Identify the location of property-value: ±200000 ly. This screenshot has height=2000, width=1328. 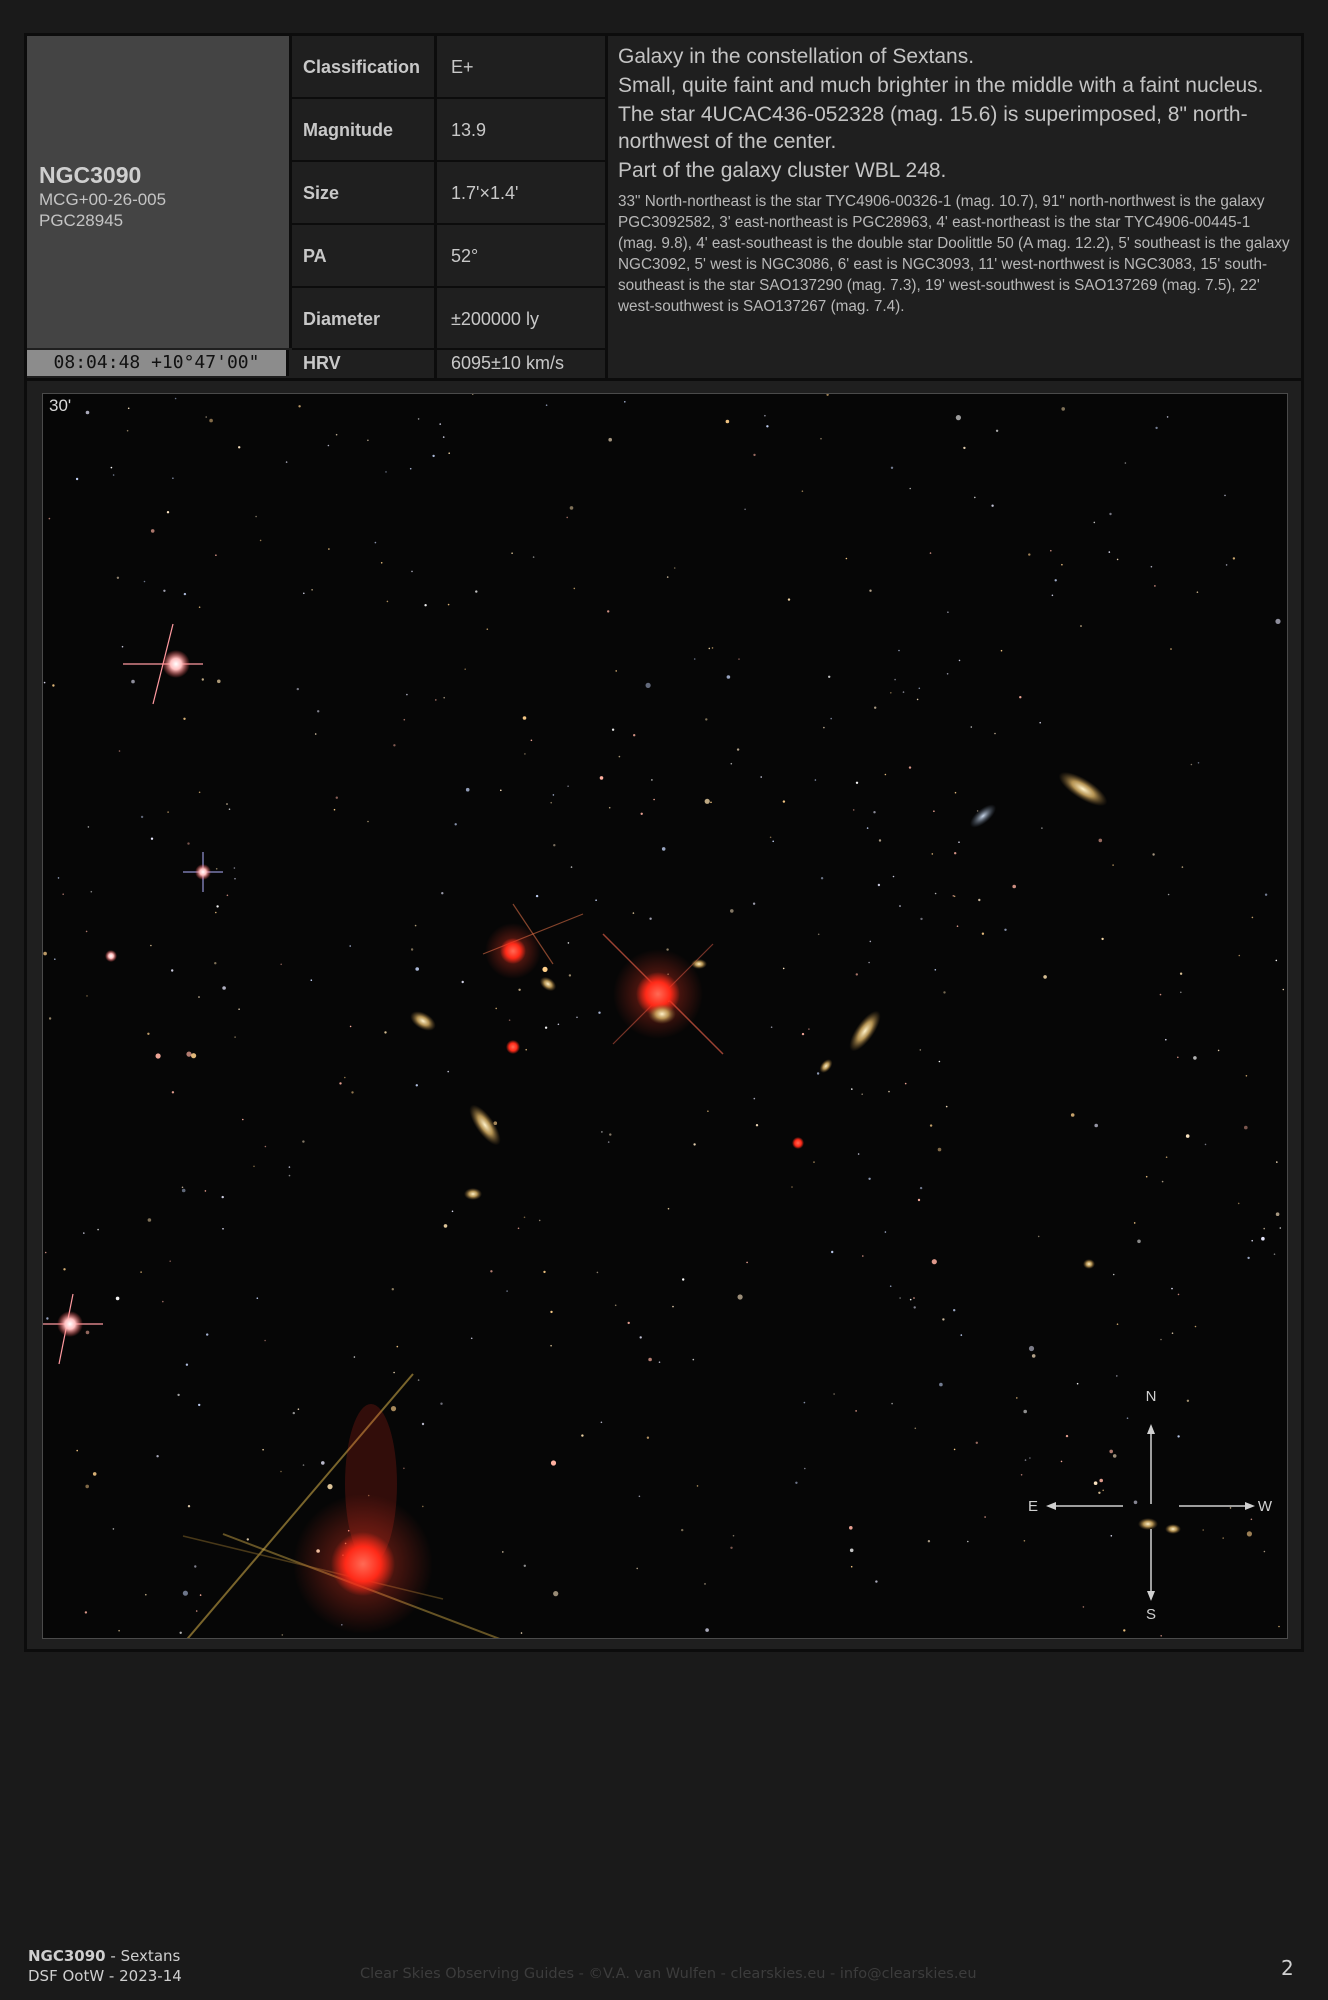
(495, 319).